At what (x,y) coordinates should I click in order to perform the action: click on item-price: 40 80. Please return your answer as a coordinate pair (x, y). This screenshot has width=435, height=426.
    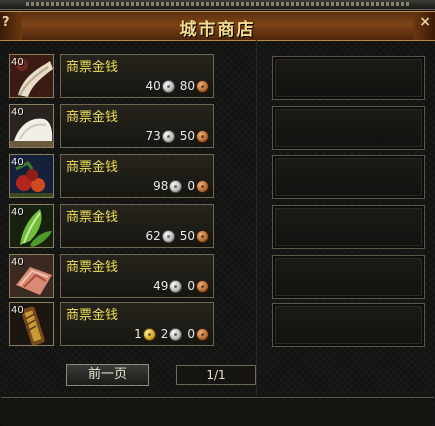
    Looking at the image, I should click on (175, 86).